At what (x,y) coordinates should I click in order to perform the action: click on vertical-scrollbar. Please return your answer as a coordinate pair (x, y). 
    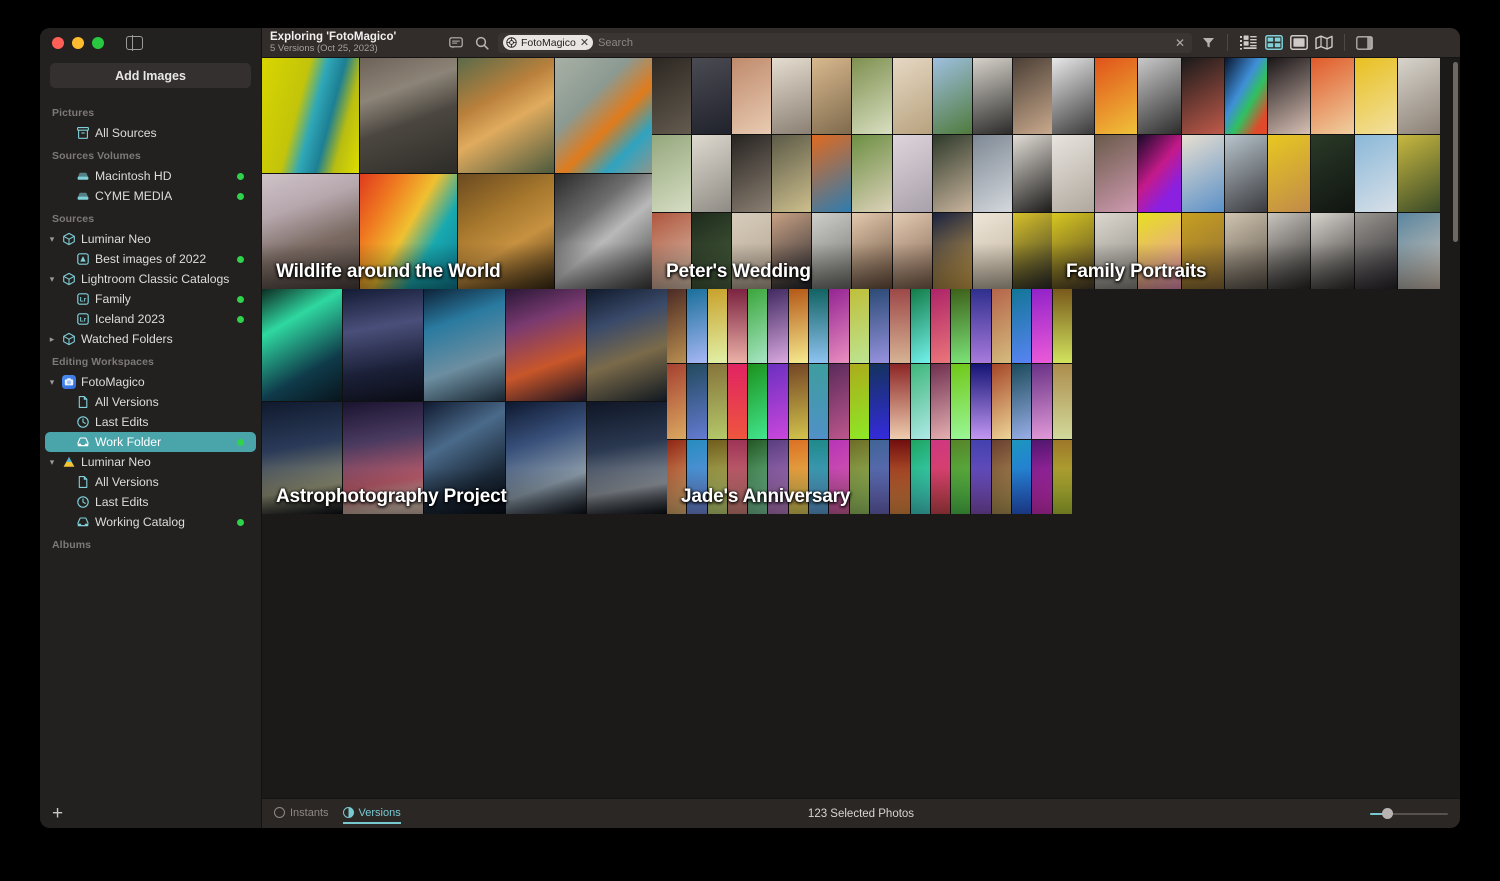
    Looking at the image, I should click on (1455, 152).